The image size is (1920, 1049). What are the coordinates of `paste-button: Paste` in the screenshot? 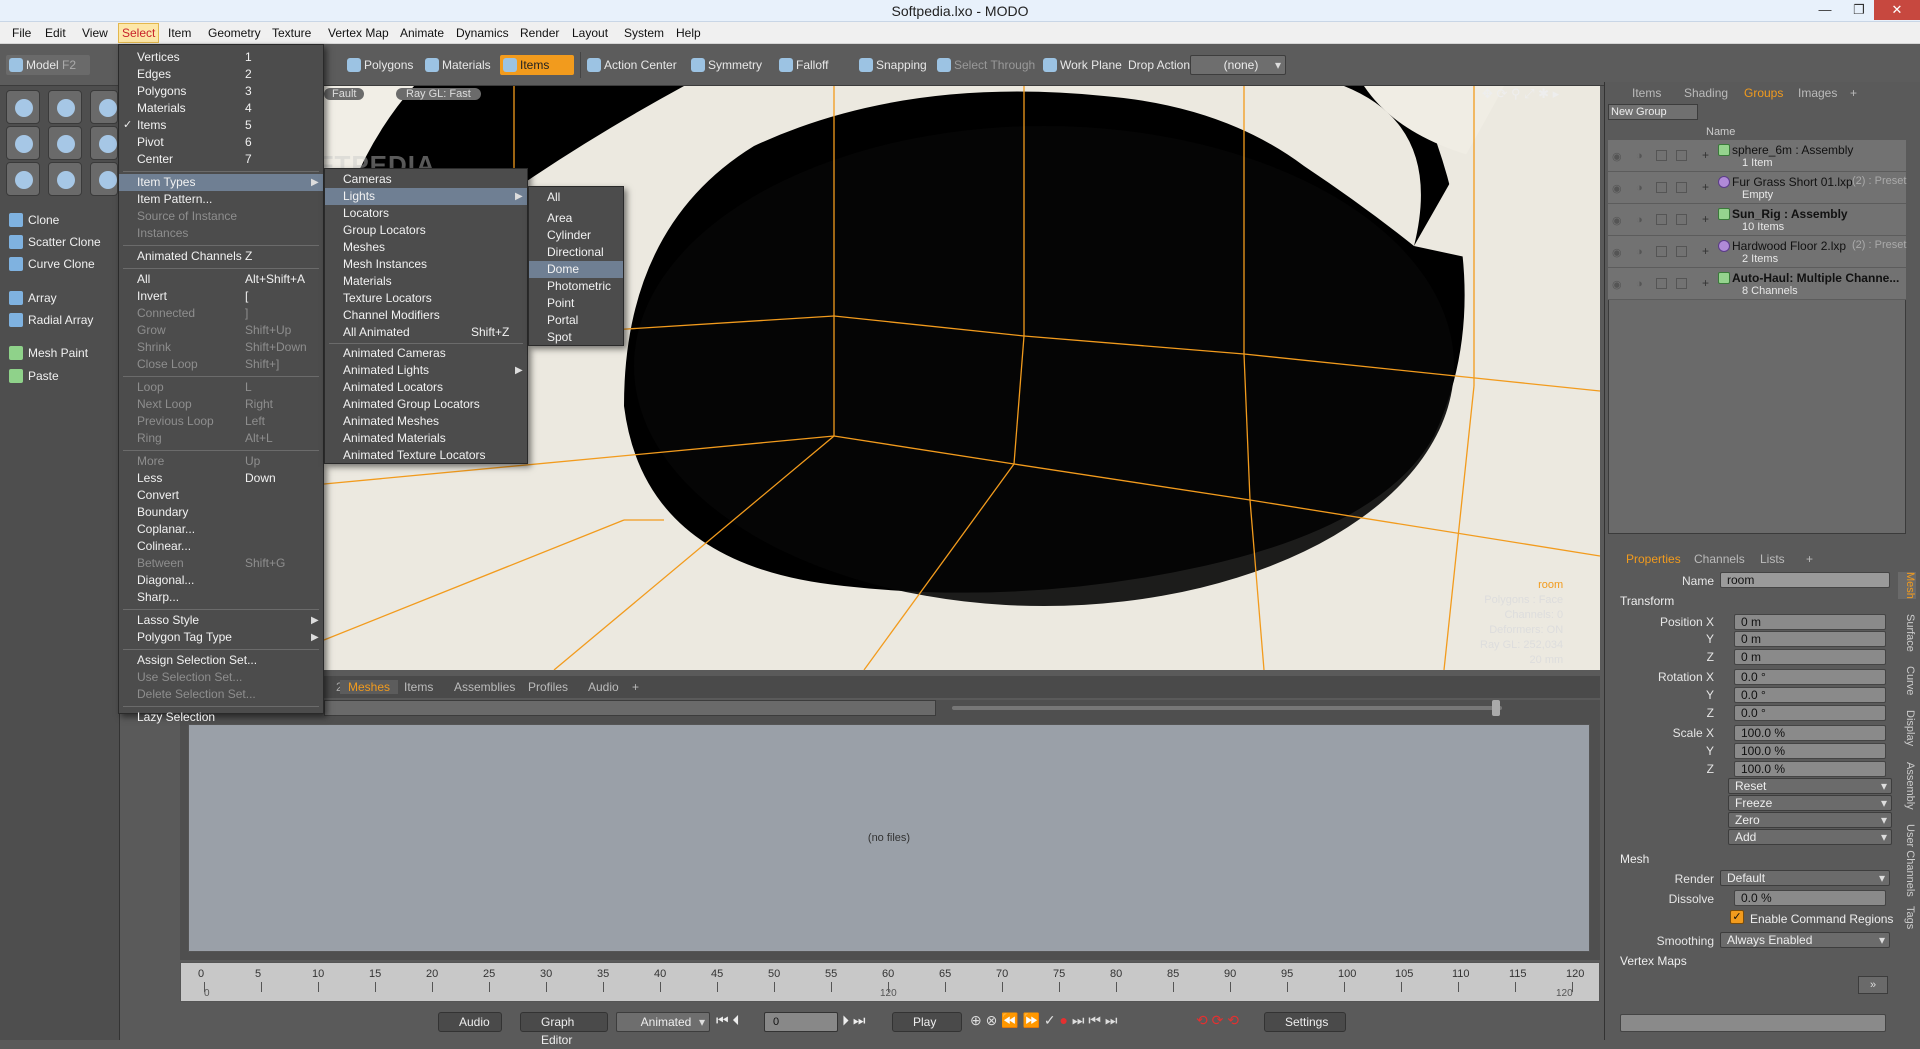 It's located at (62, 376).